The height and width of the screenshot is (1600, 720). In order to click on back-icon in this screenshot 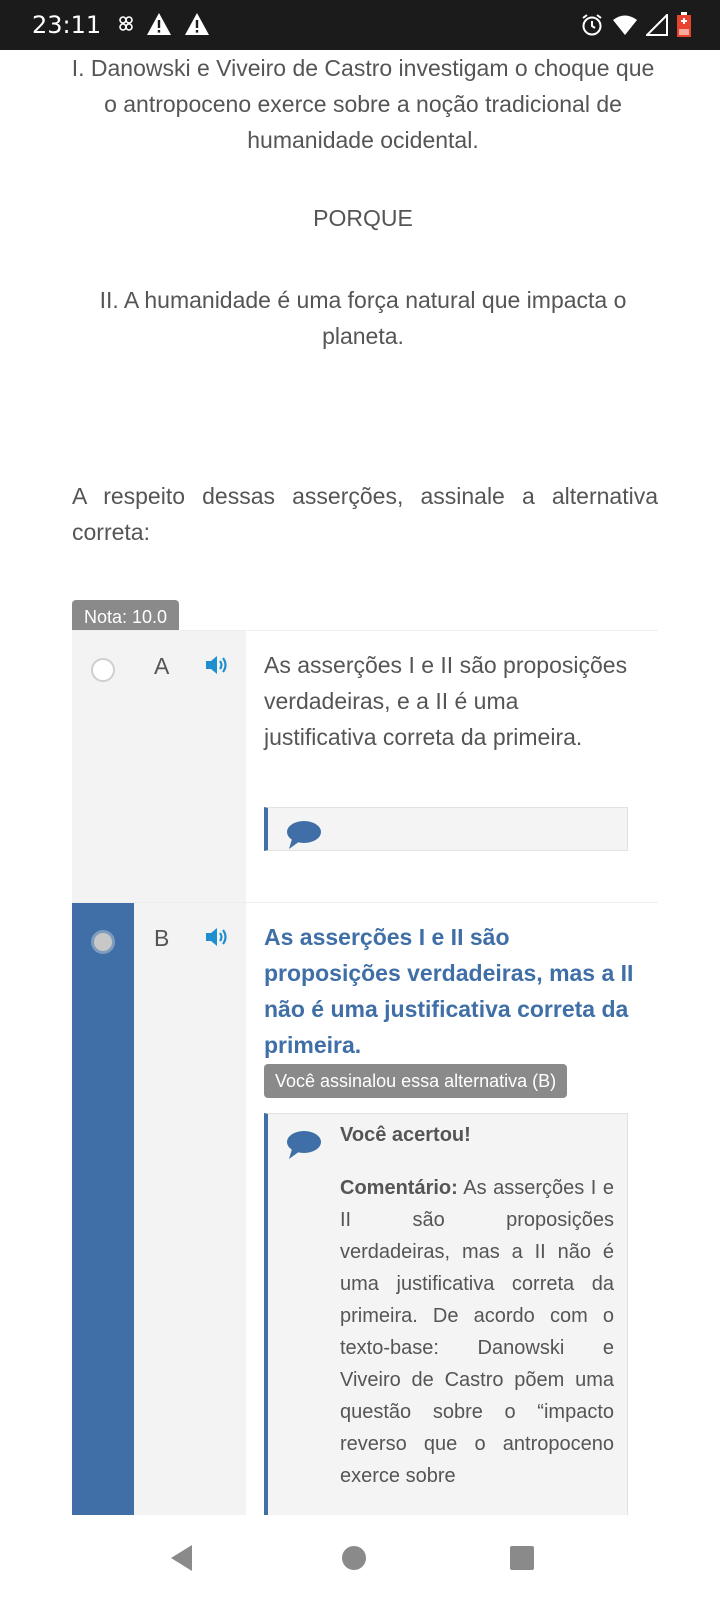, I will do `click(182, 1558)`.